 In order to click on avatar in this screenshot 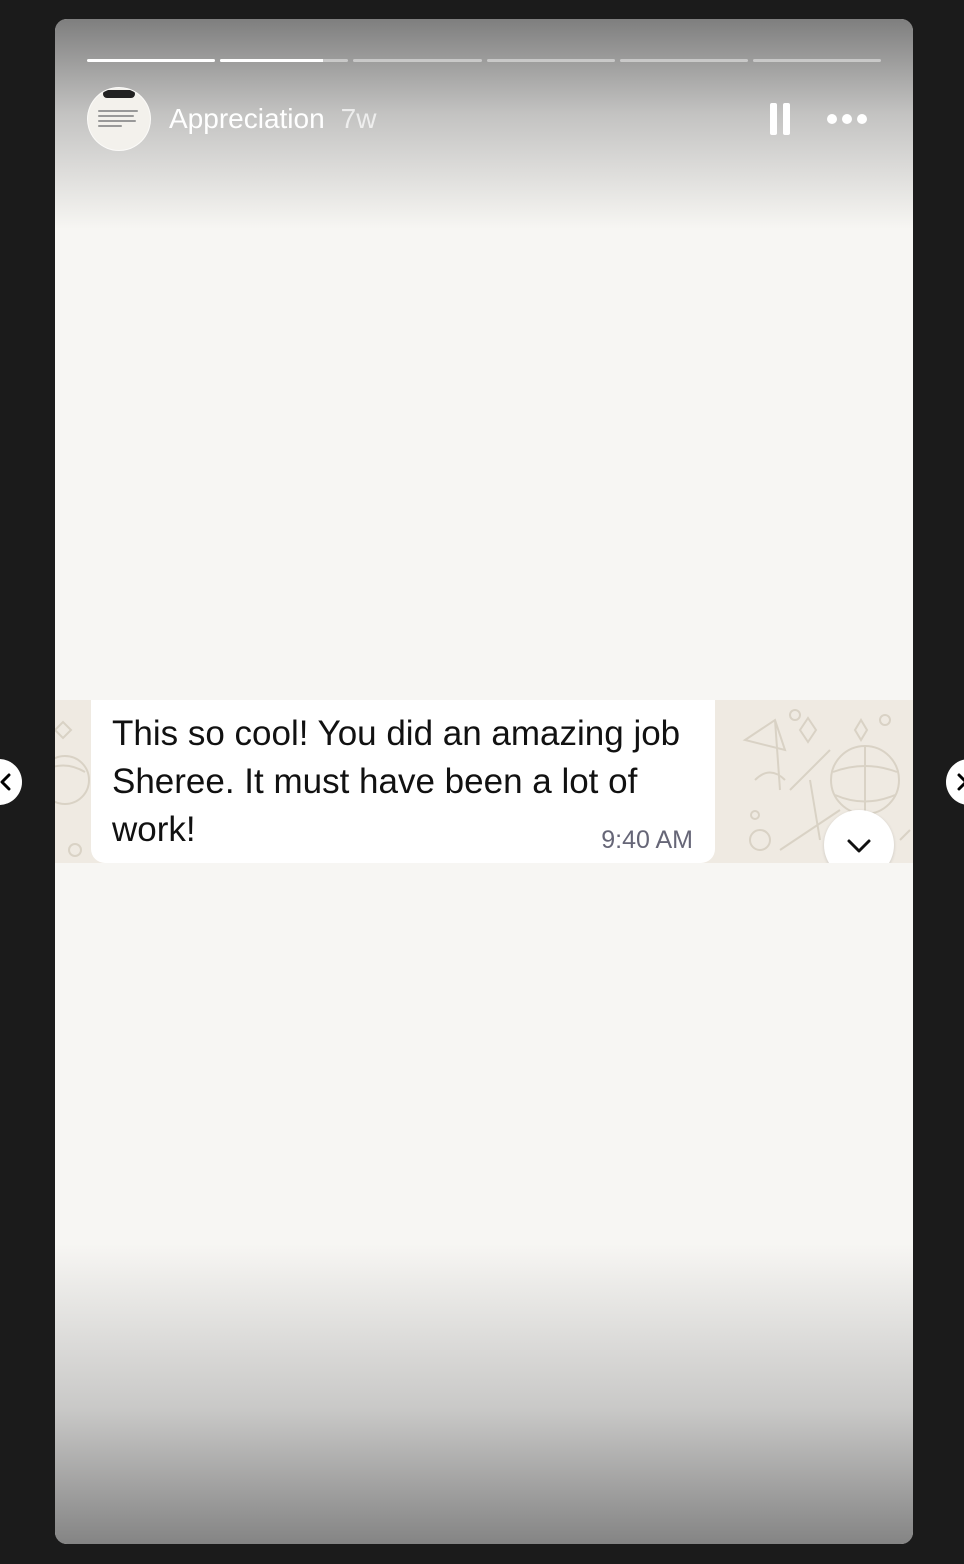, I will do `click(119, 119)`.